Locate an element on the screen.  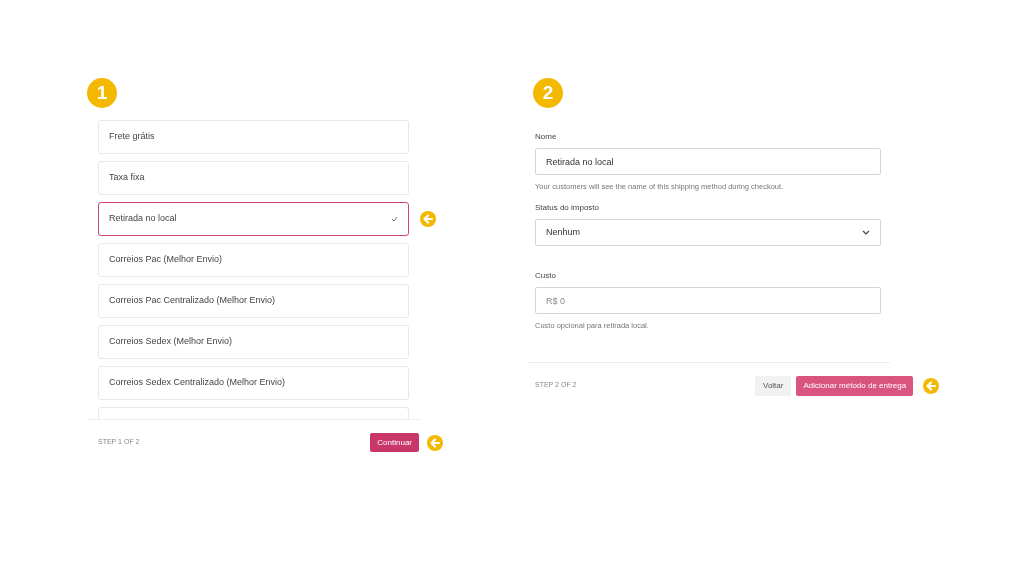
option-card: Correios Sedex Centralizado (Melhor Envio) is located at coordinates (253, 383).